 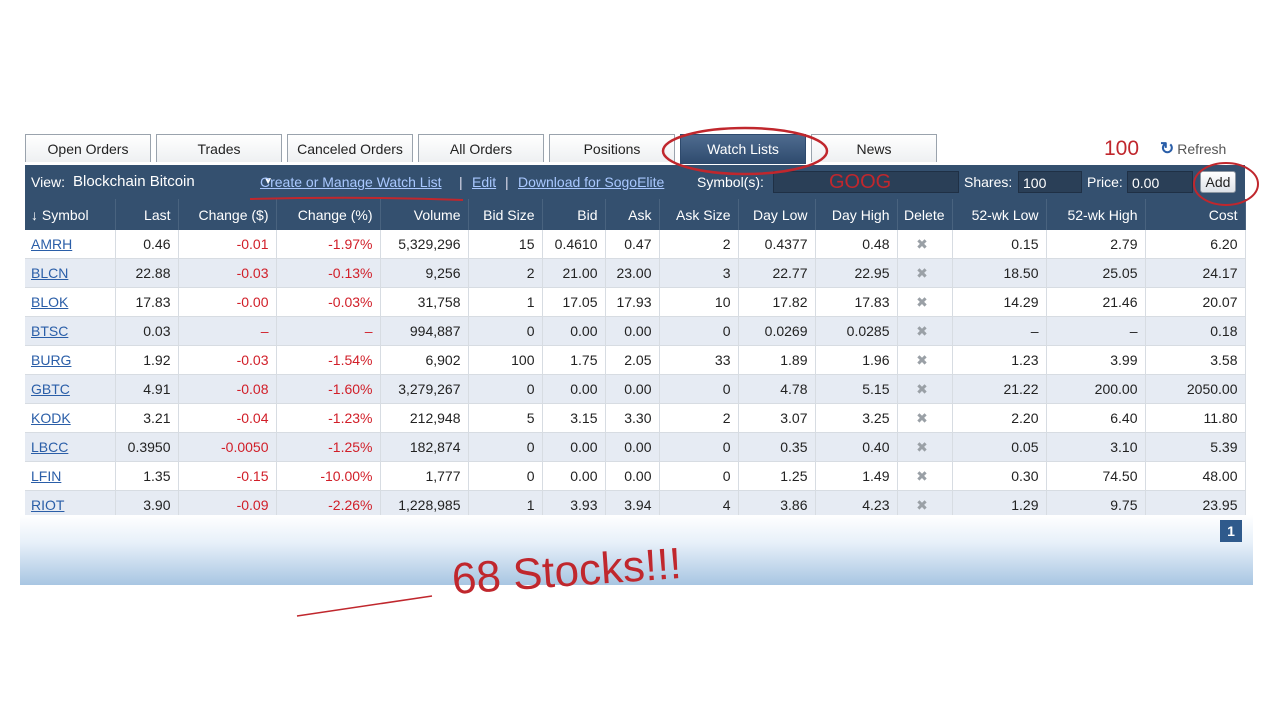 What do you see at coordinates (1226, 184) in the screenshot?
I see `add-button-circle` at bounding box center [1226, 184].